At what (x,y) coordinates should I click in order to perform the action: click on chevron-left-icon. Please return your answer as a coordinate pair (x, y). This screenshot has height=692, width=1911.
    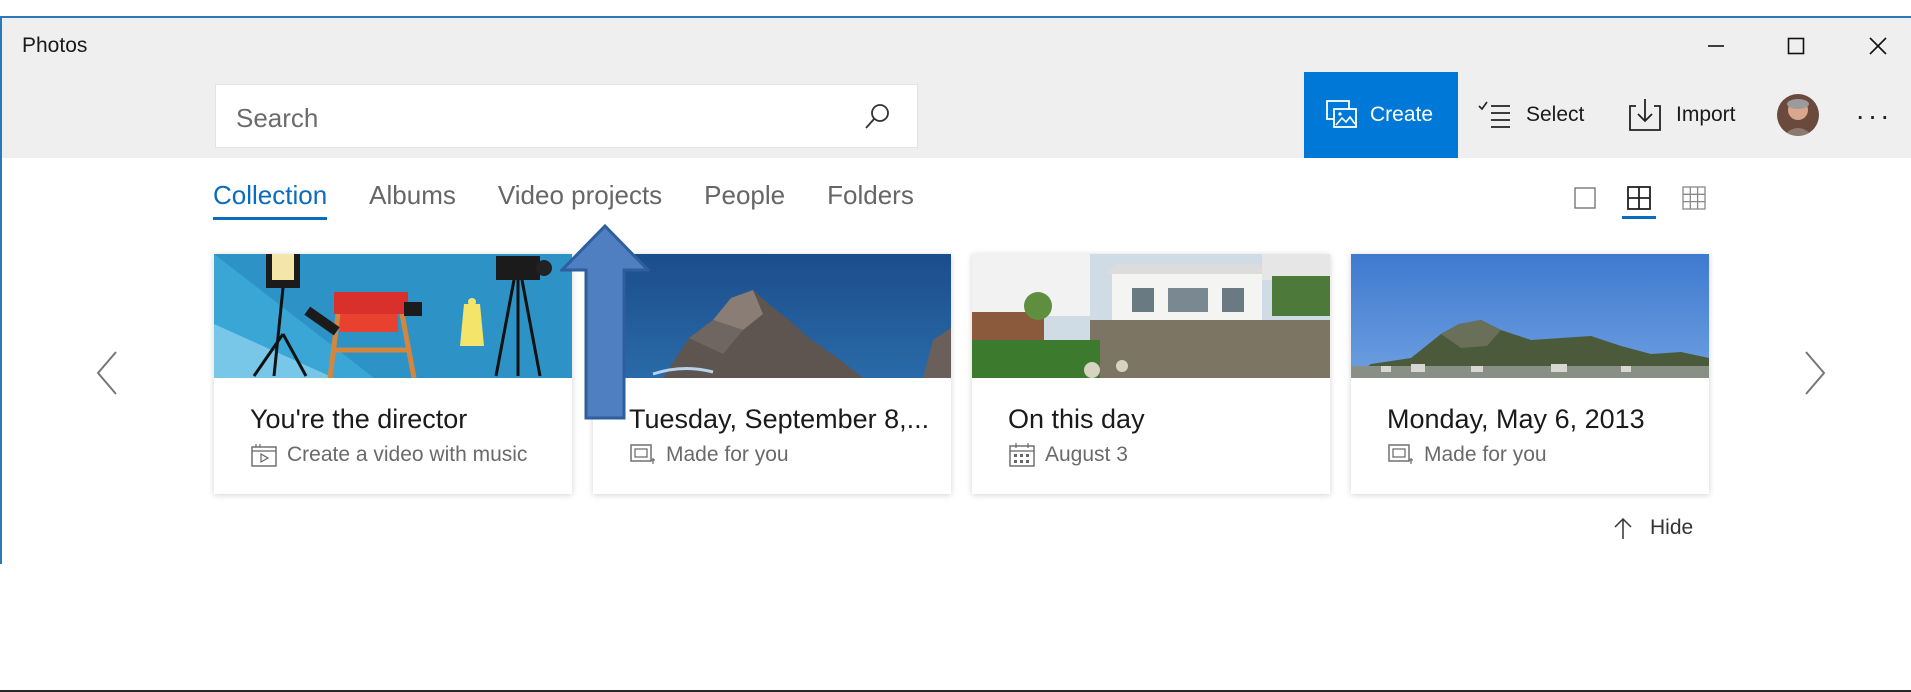
    Looking at the image, I should click on (107, 373).